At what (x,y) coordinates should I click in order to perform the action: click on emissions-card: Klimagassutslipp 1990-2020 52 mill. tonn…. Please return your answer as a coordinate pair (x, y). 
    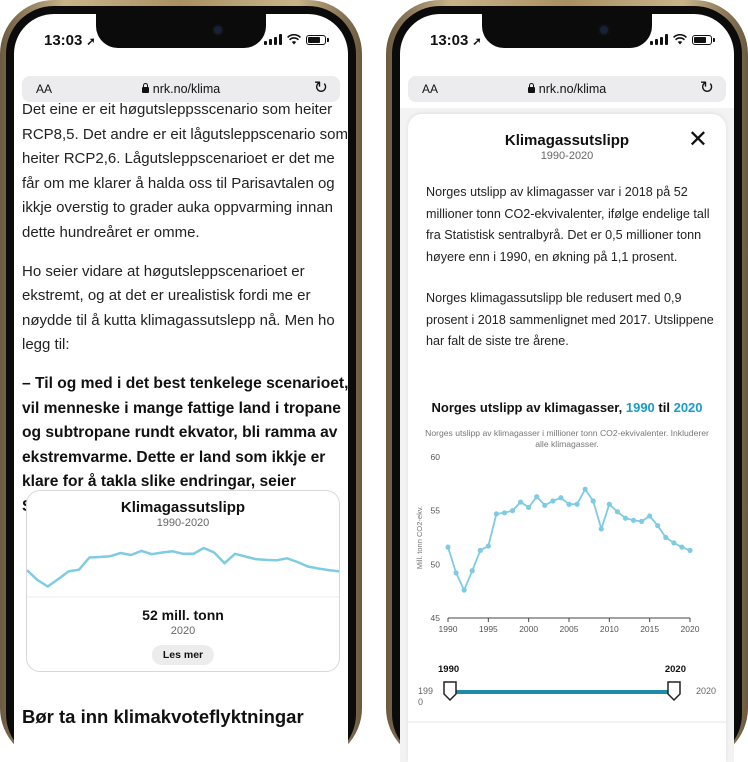
    Looking at the image, I should click on (183, 581).